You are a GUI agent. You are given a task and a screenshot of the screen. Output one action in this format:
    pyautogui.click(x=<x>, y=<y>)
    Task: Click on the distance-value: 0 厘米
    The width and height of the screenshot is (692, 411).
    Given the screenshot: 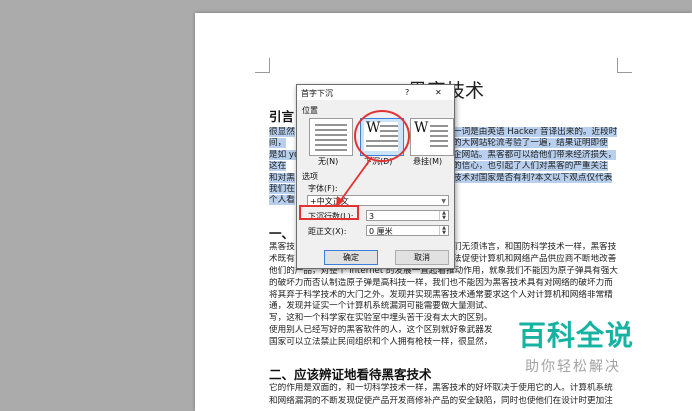 What is the action you would take?
    pyautogui.click(x=381, y=231)
    